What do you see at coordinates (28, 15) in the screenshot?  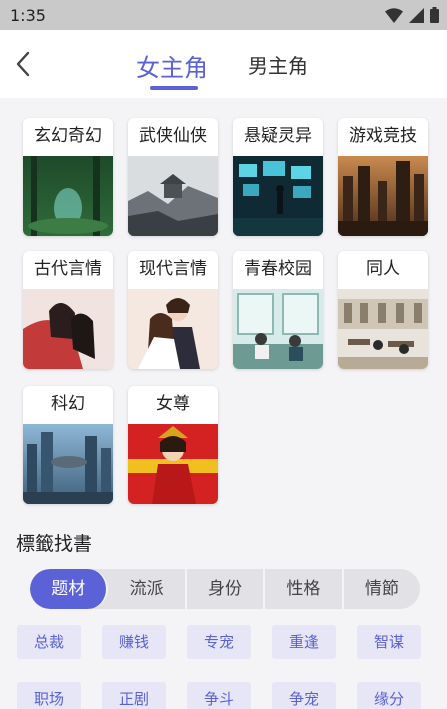 I see `status-time: 1:35` at bounding box center [28, 15].